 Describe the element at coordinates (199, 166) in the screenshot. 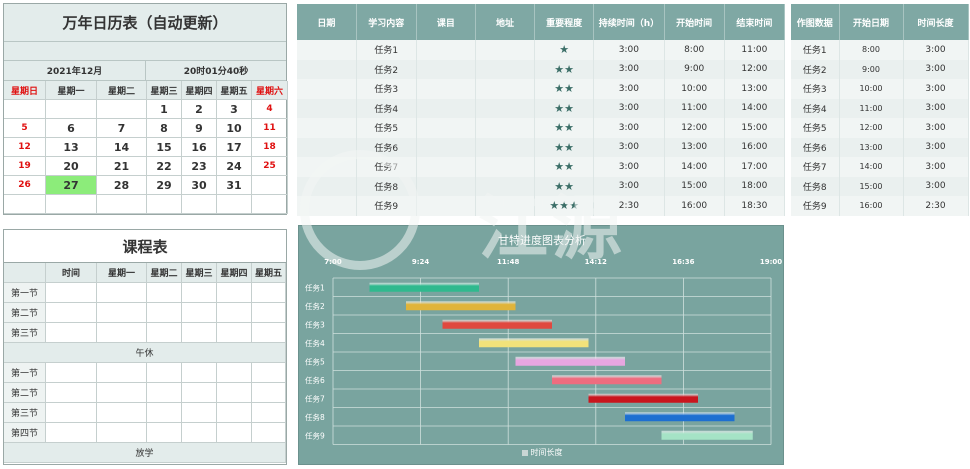

I see `calendar-day-cell: 23` at that location.